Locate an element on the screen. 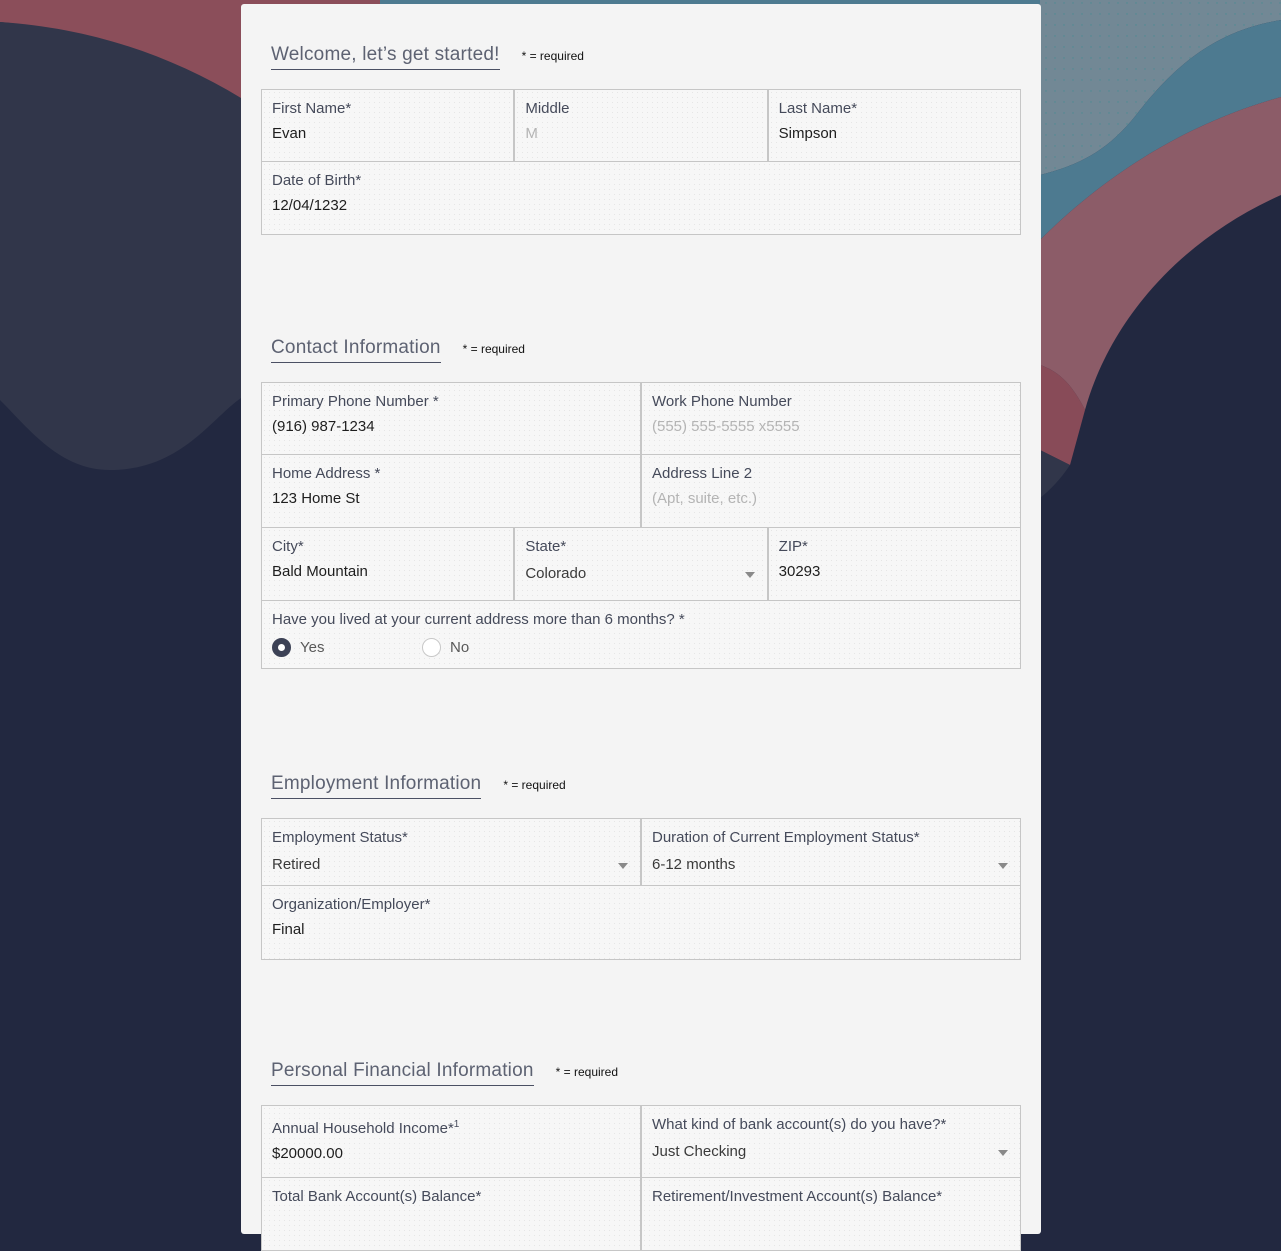  employment-status-selected-value: Retired is located at coordinates (451, 865).